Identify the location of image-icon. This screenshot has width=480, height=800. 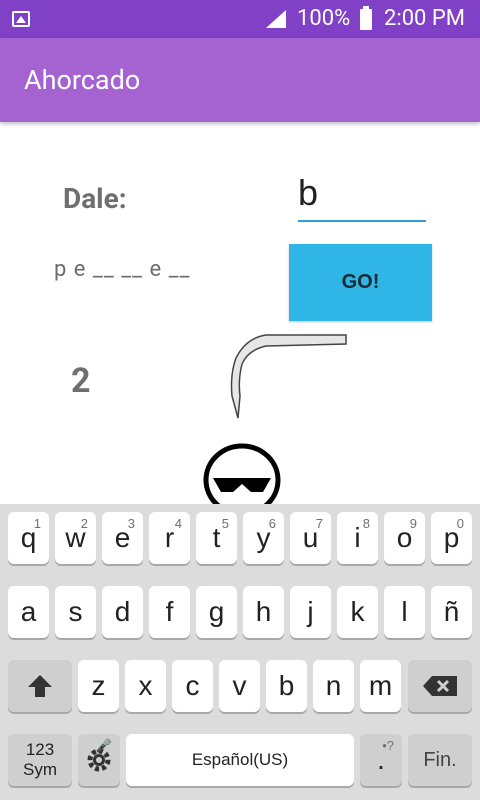
(21, 19).